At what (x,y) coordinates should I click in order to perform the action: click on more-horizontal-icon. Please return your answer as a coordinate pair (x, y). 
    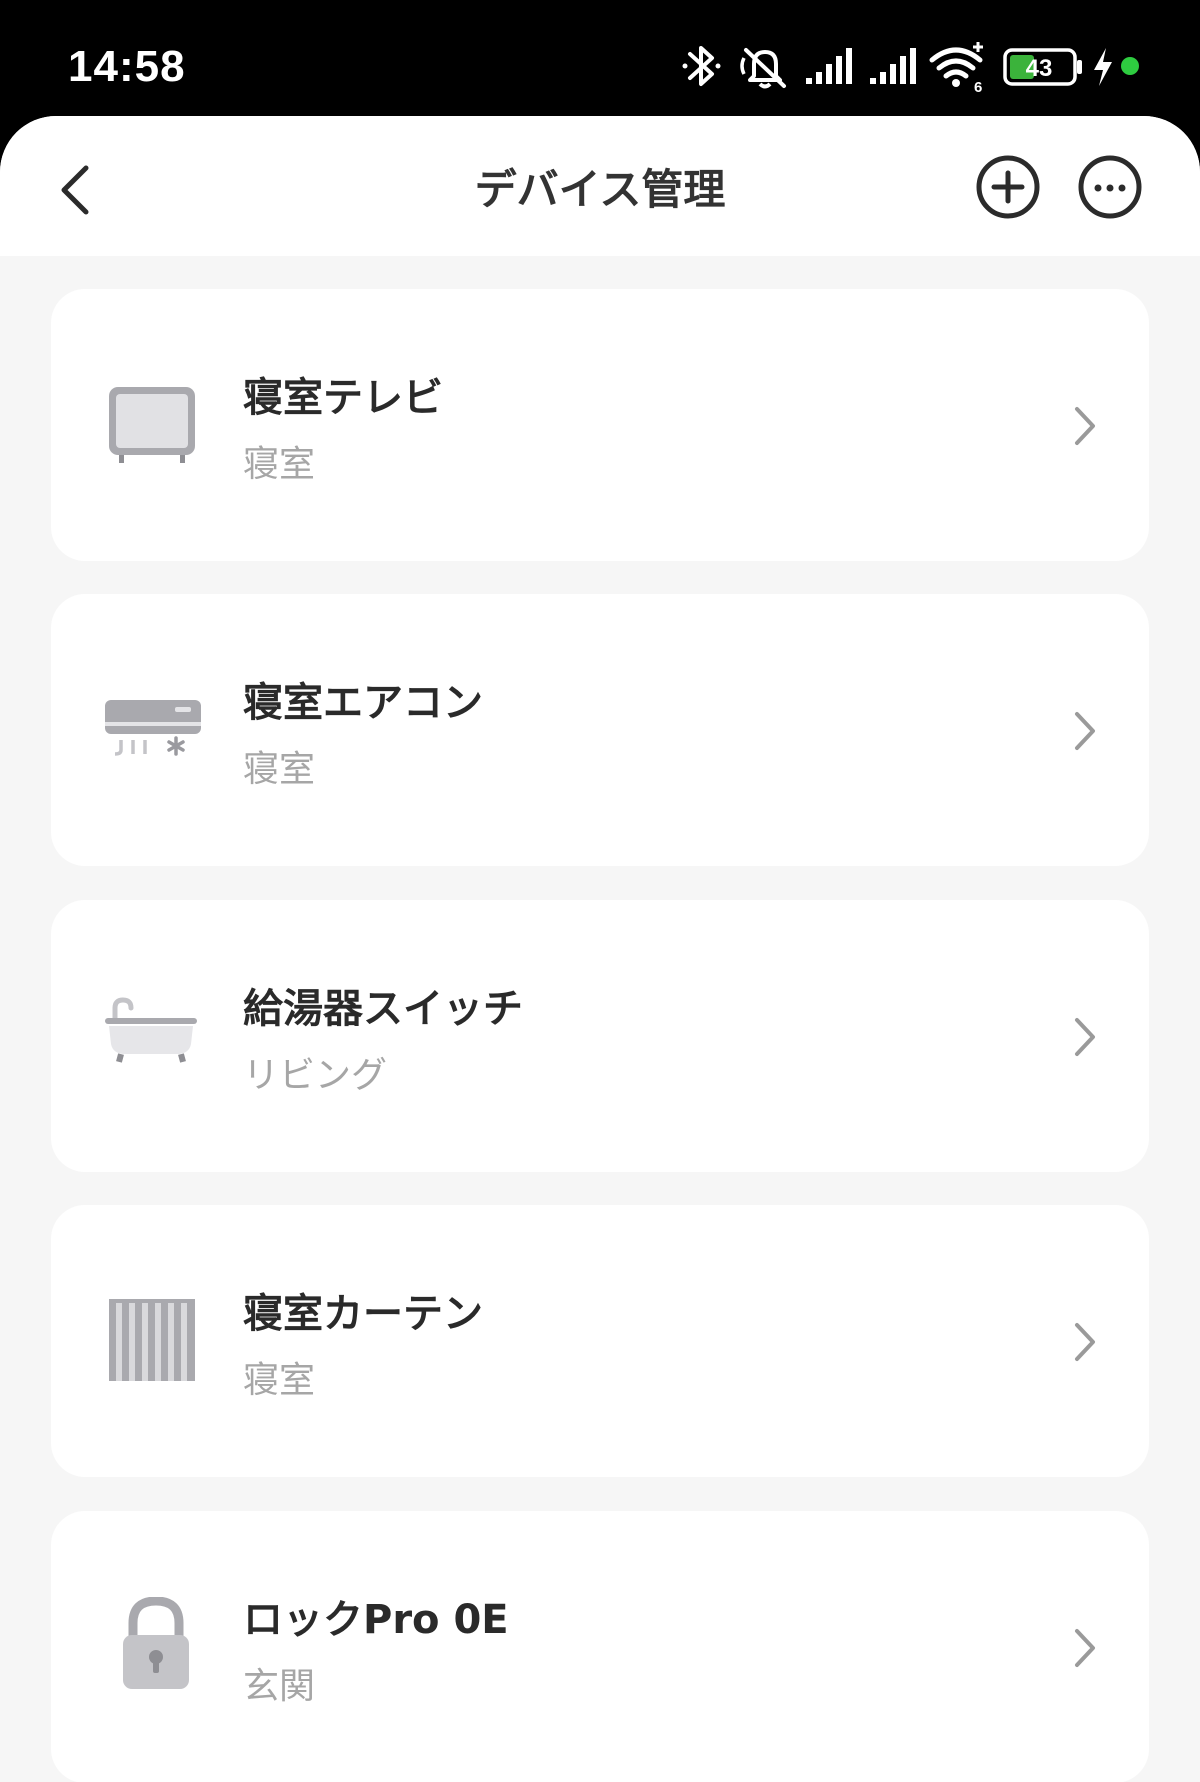
    Looking at the image, I should click on (1110, 187).